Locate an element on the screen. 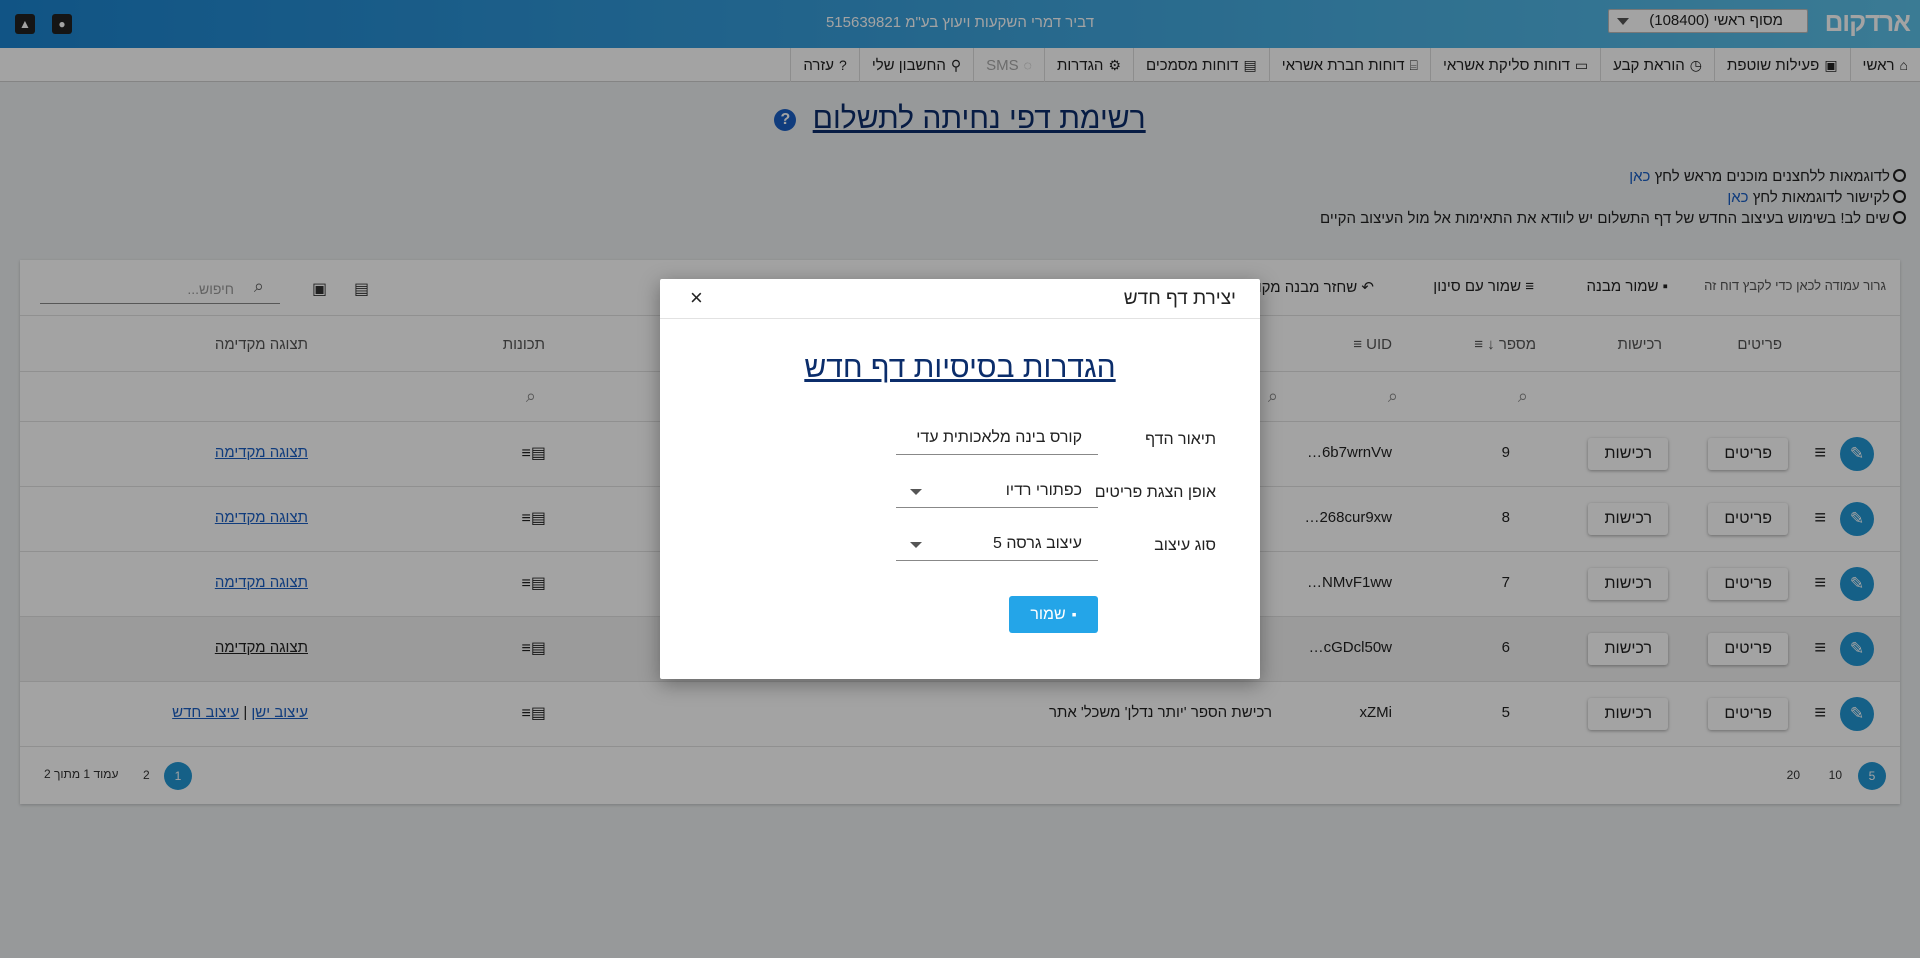 The image size is (1920, 958). description-value: קורס בינה מלאכותית עדי is located at coordinates (999, 437).